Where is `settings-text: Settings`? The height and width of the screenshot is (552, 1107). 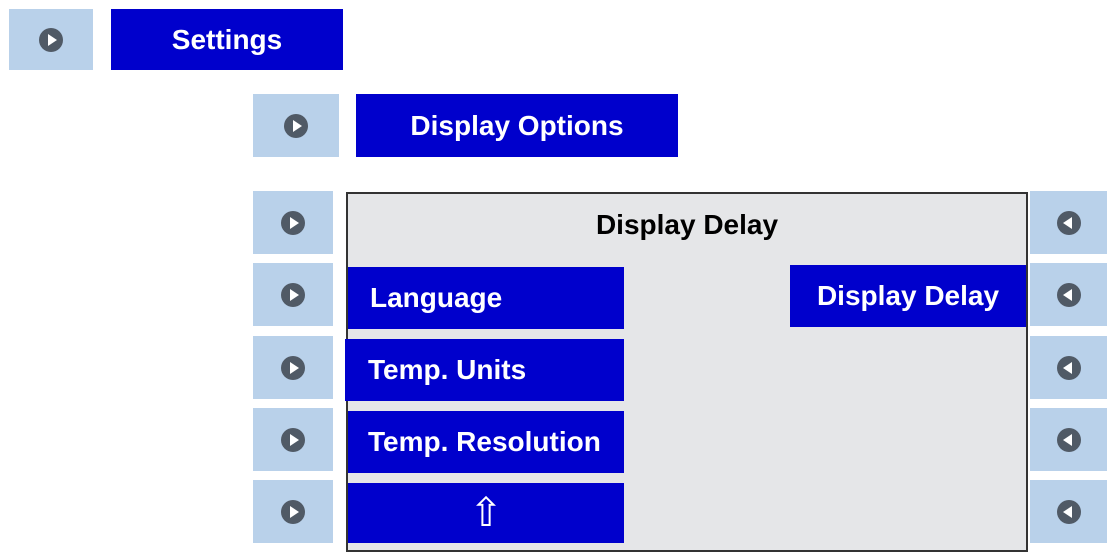
settings-text: Settings is located at coordinates (227, 39).